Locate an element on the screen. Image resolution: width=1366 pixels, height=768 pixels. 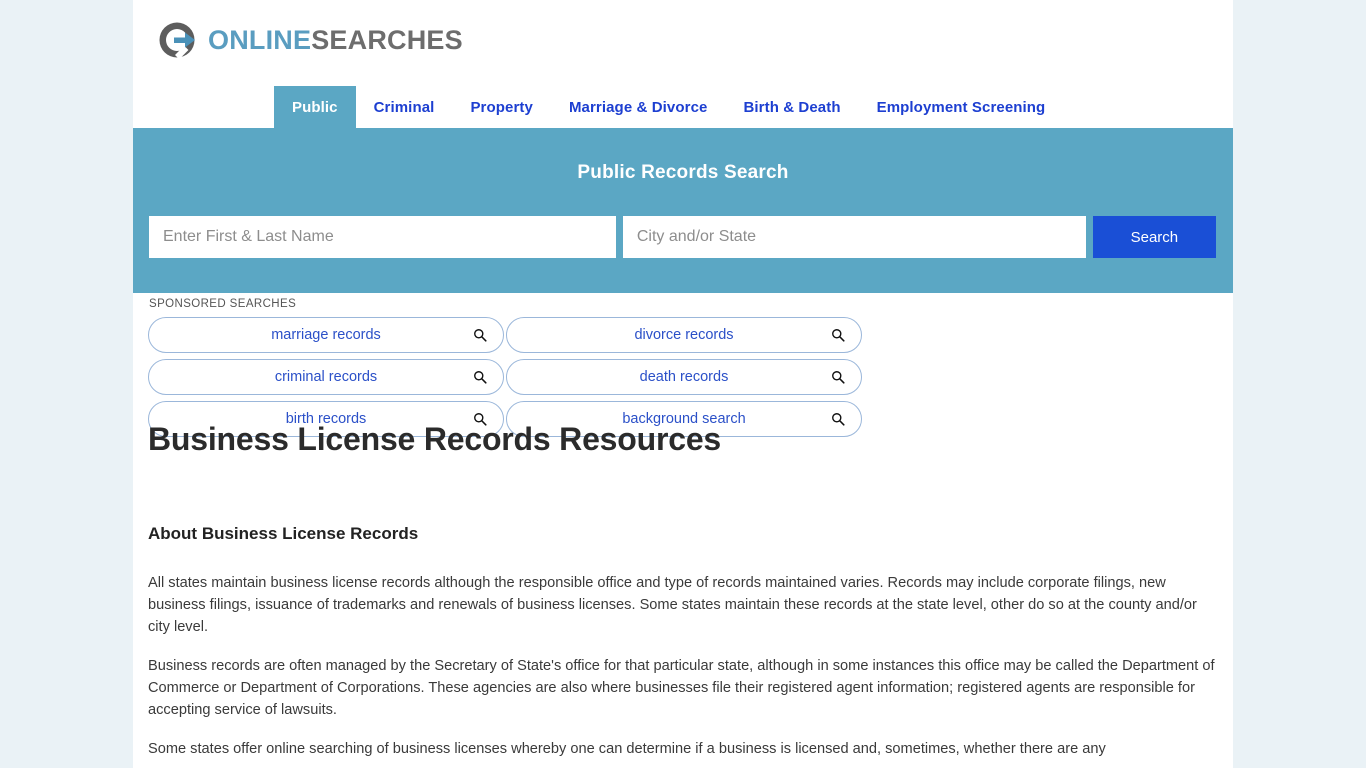
sponsored-pill-criminal-records: criminal records is located at coordinates (326, 377).